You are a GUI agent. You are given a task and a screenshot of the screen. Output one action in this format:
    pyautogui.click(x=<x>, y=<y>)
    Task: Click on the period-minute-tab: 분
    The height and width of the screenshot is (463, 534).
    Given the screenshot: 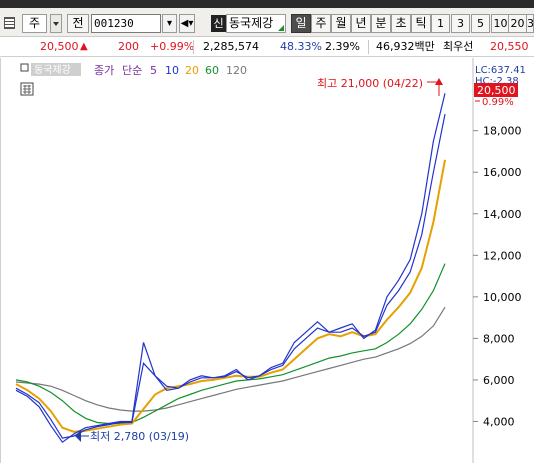 What is the action you would take?
    pyautogui.click(x=381, y=23)
    